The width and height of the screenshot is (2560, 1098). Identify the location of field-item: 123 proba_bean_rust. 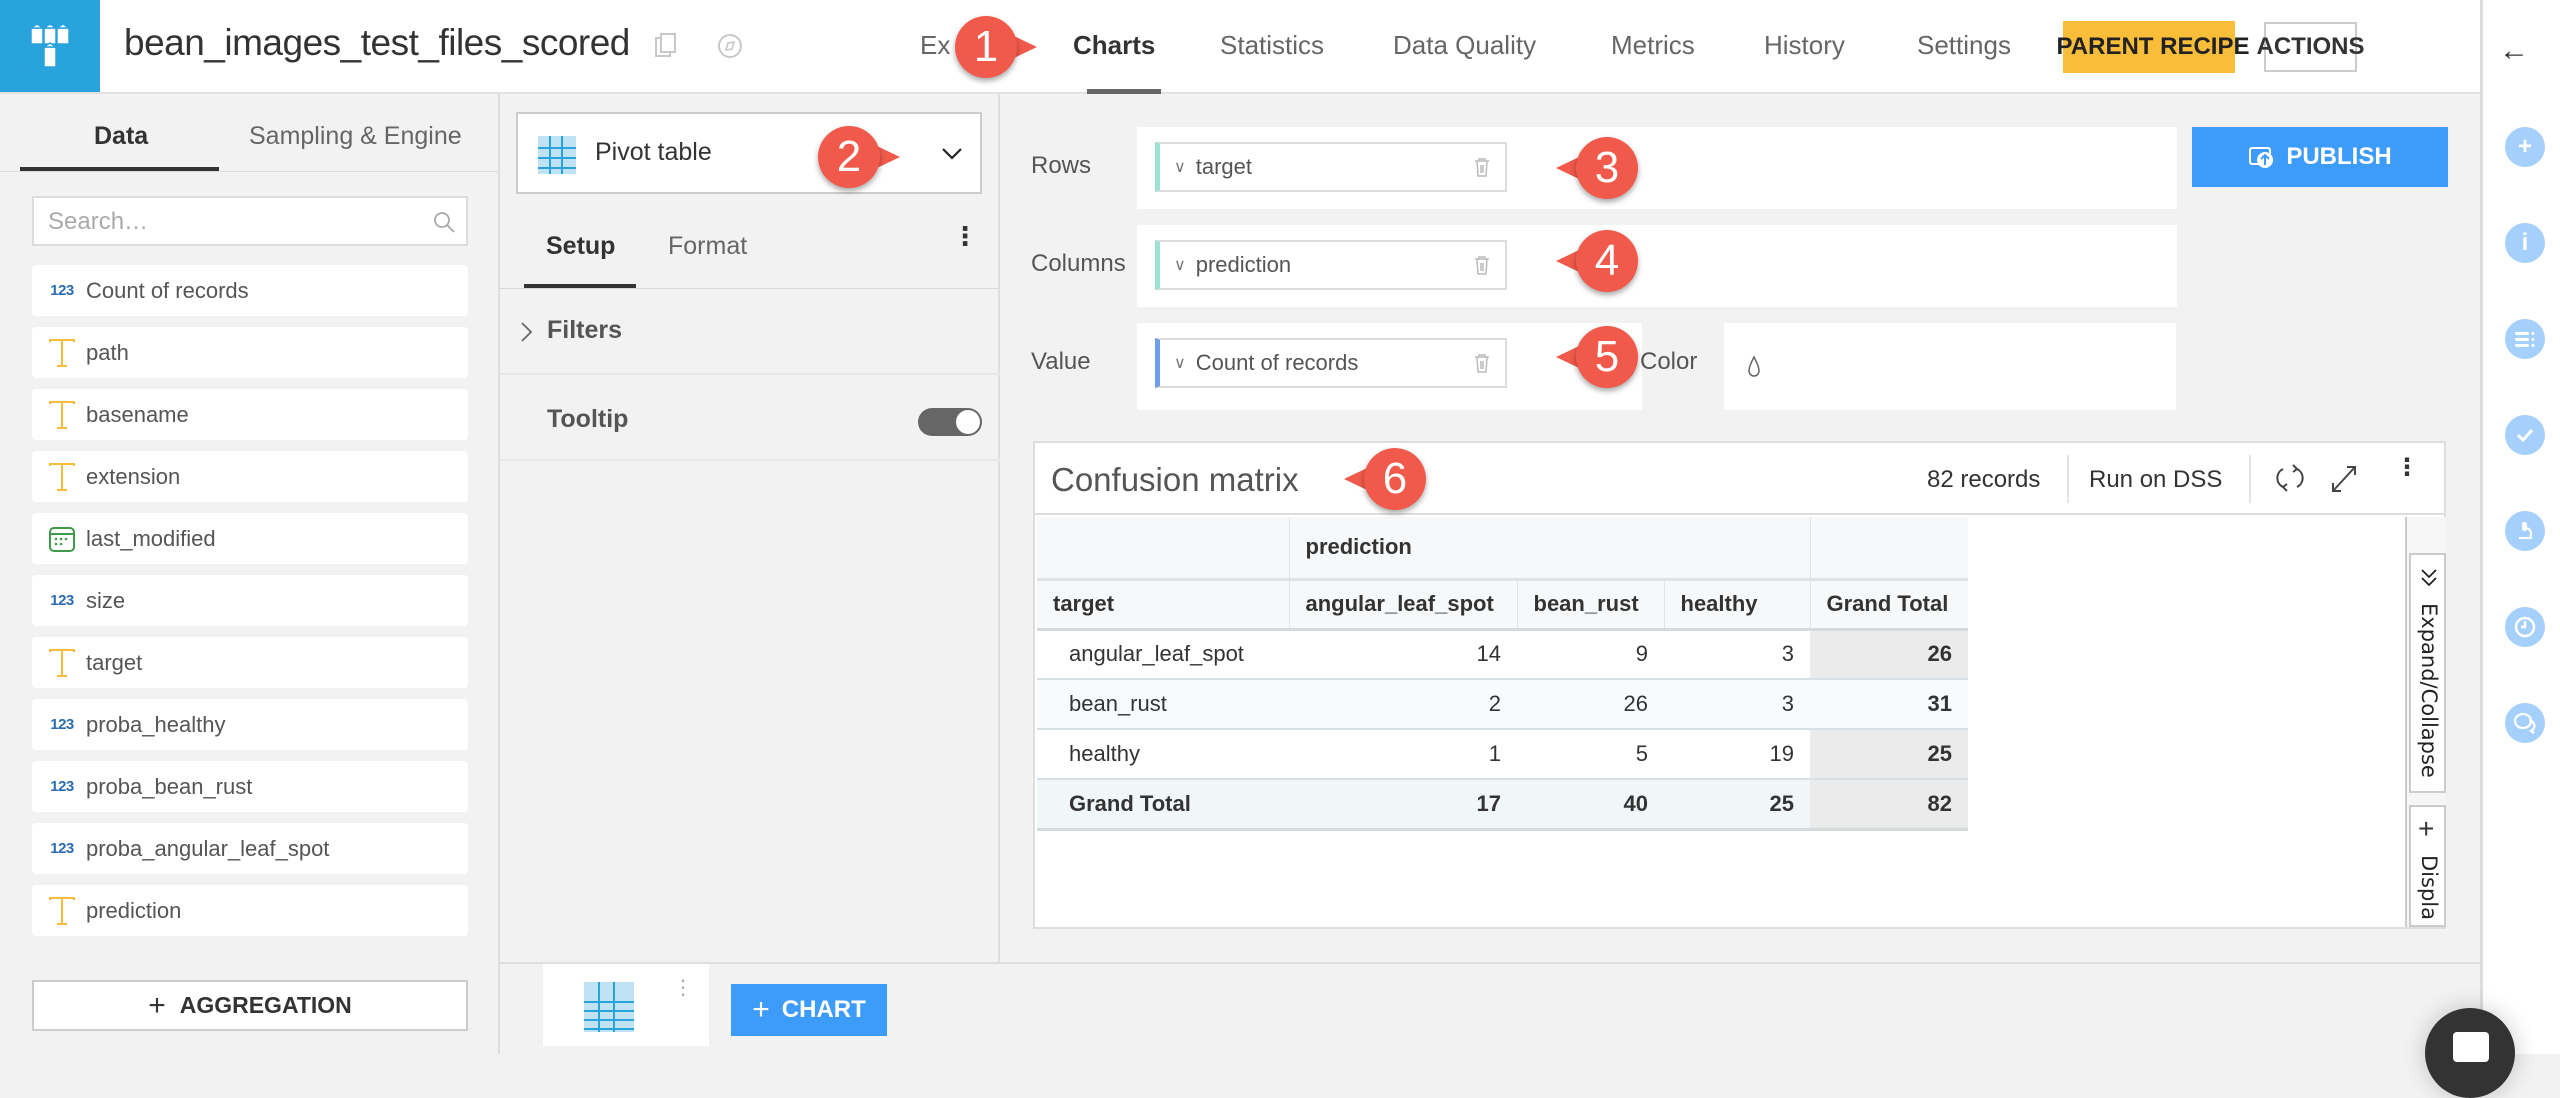
(250, 786).